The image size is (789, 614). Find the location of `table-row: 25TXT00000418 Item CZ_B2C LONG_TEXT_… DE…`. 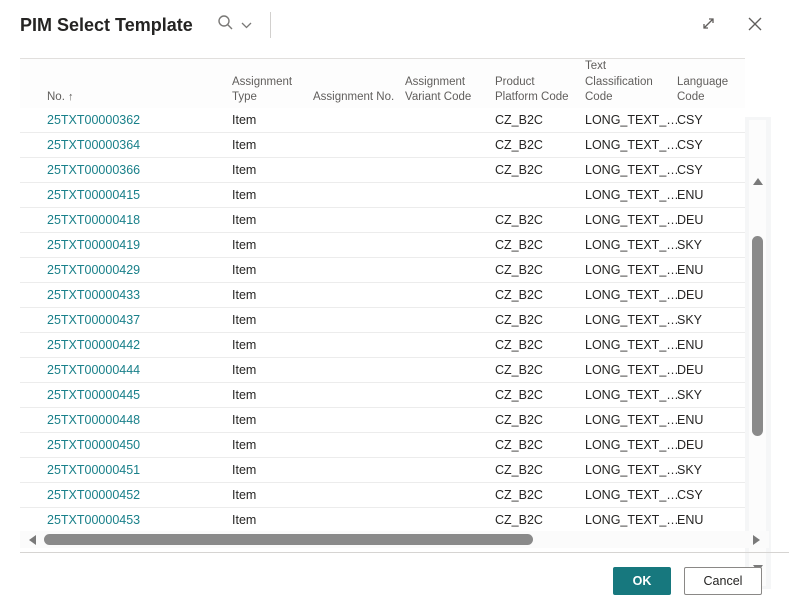

table-row: 25TXT00000418 Item CZ_B2C LONG_TEXT_… DE… is located at coordinates (382, 220).